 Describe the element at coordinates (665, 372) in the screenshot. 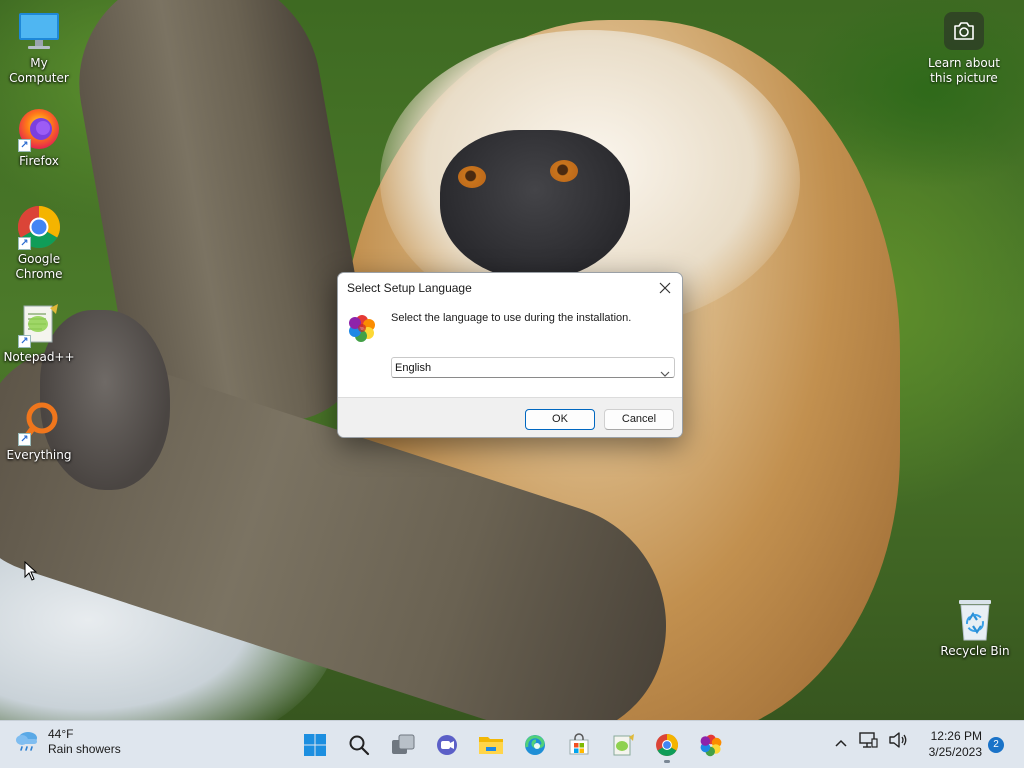

I see `chevron-down-icon` at that location.